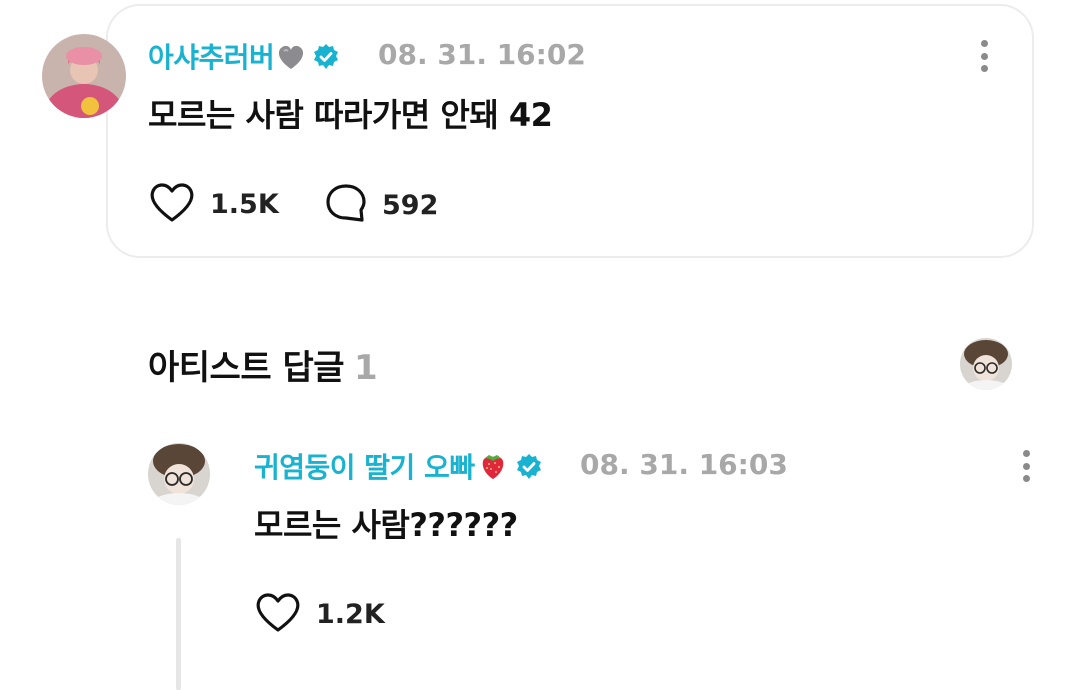  I want to click on grey-heart-icon, so click(291, 60).